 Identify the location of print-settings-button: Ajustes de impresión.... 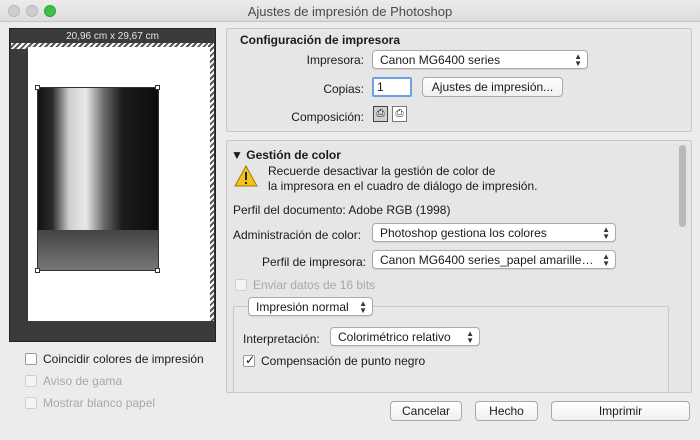
(492, 87).